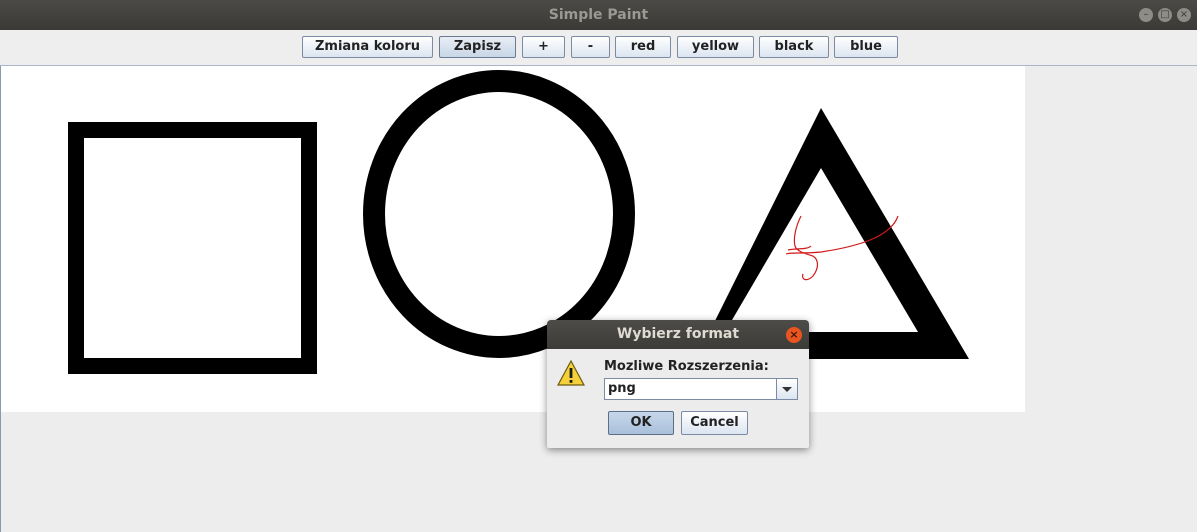  I want to click on increase-size-button: +, so click(543, 47).